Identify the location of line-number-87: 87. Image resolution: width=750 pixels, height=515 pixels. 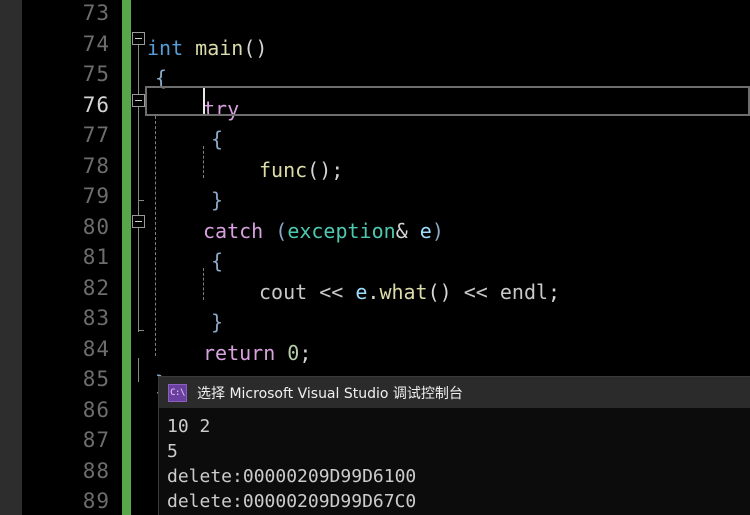
(96, 440).